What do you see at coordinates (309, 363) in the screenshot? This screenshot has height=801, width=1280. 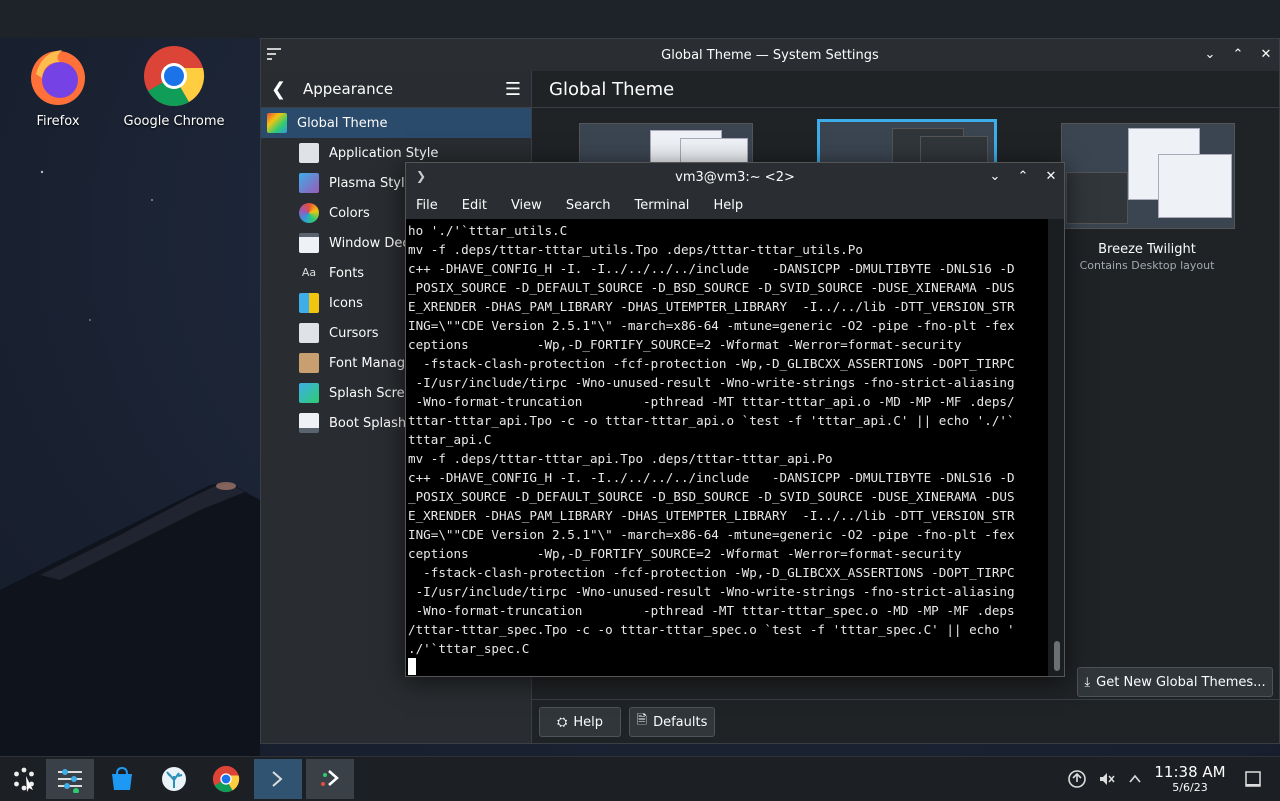 I see `font-management-icon` at bounding box center [309, 363].